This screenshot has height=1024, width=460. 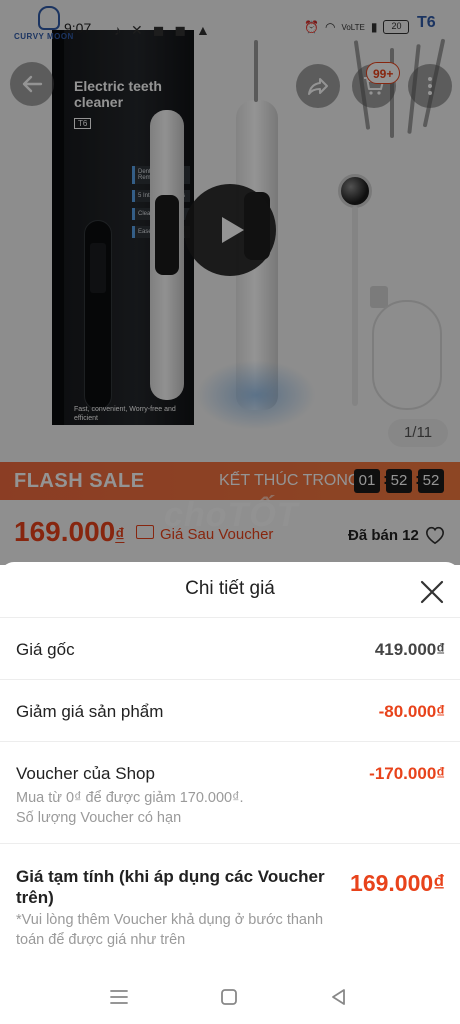 What do you see at coordinates (119, 997) in the screenshot?
I see `menu-icon` at bounding box center [119, 997].